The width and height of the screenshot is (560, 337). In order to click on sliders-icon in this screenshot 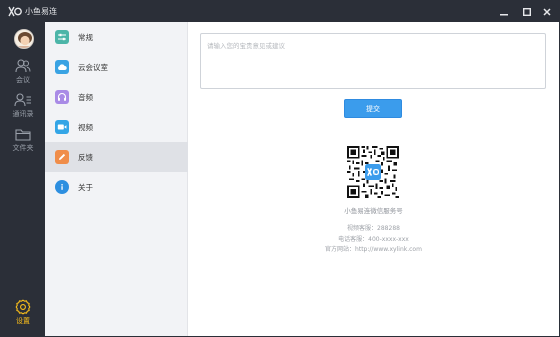, I will do `click(62, 37)`.